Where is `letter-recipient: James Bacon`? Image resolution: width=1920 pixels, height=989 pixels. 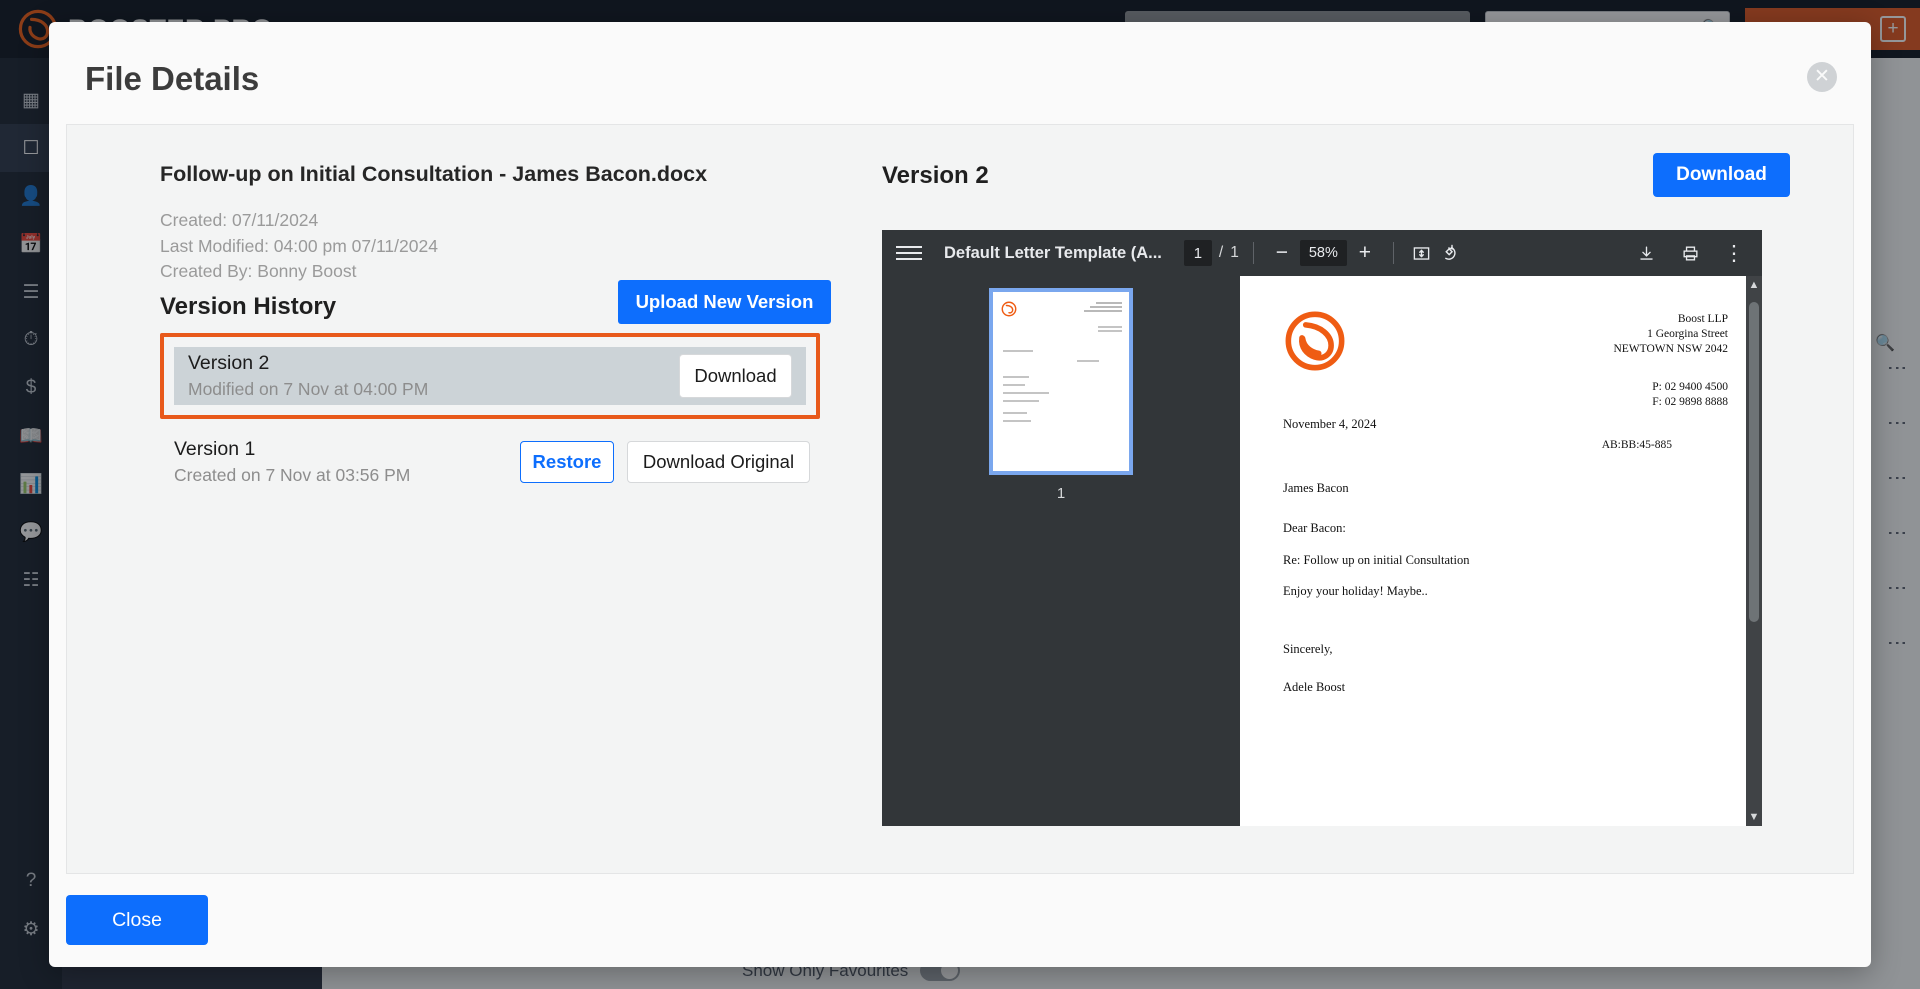 letter-recipient: James Bacon is located at coordinates (1316, 488).